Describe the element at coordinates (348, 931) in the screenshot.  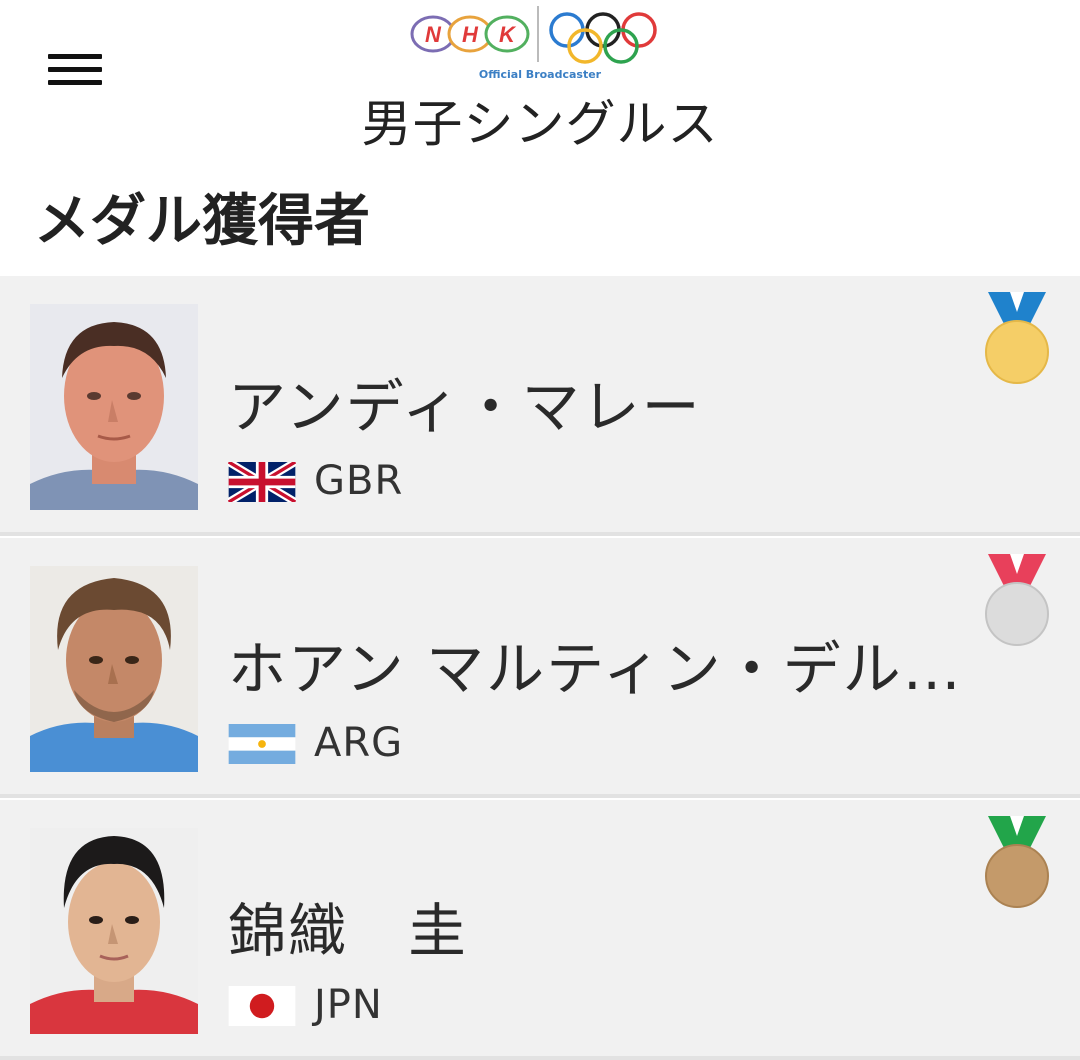
I see `athlete-name: 錦織 圭` at that location.